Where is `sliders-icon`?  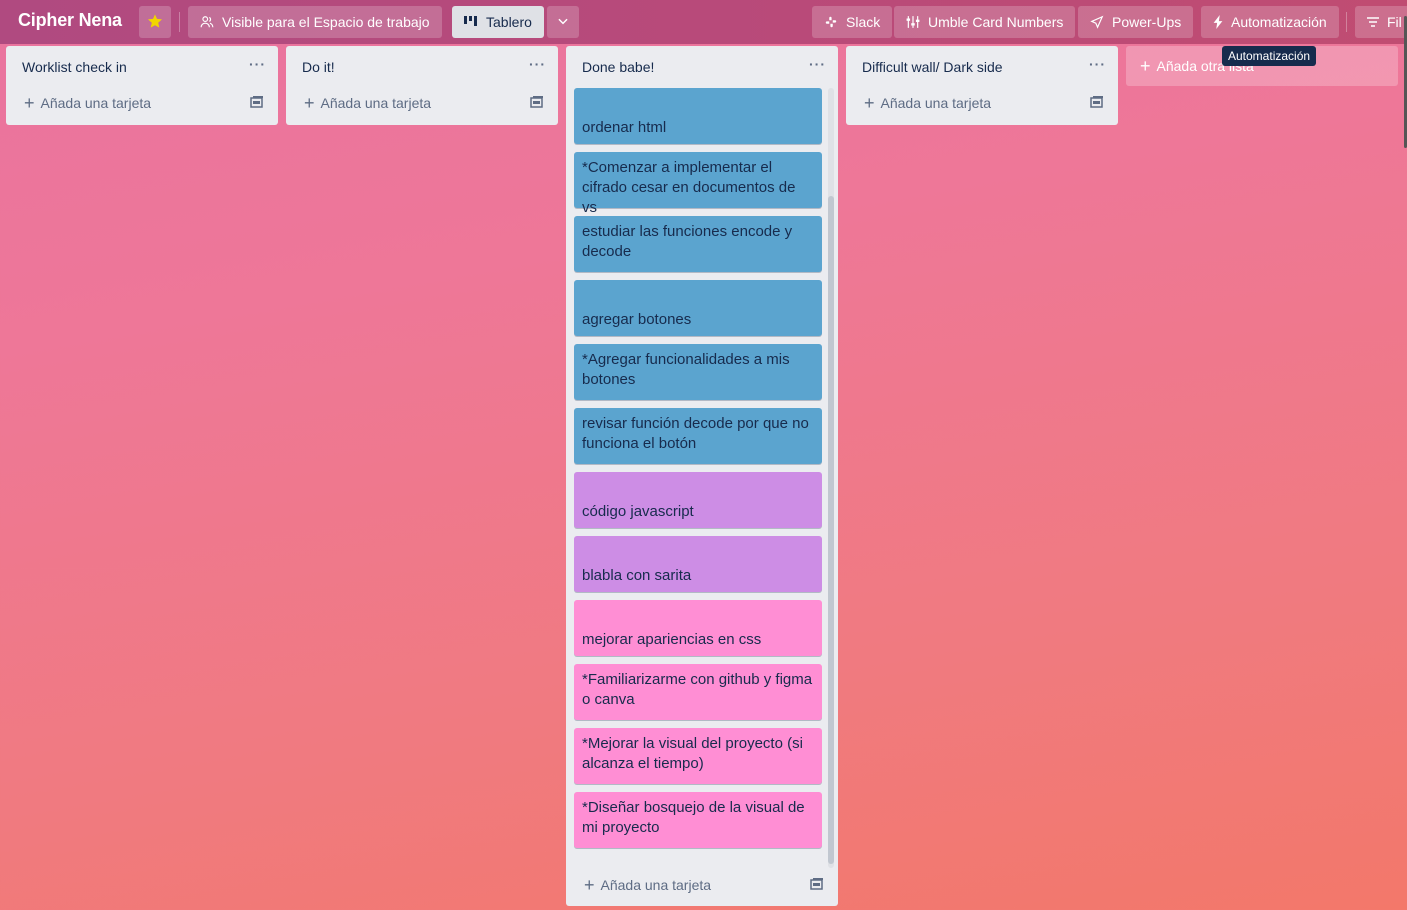 sliders-icon is located at coordinates (913, 22).